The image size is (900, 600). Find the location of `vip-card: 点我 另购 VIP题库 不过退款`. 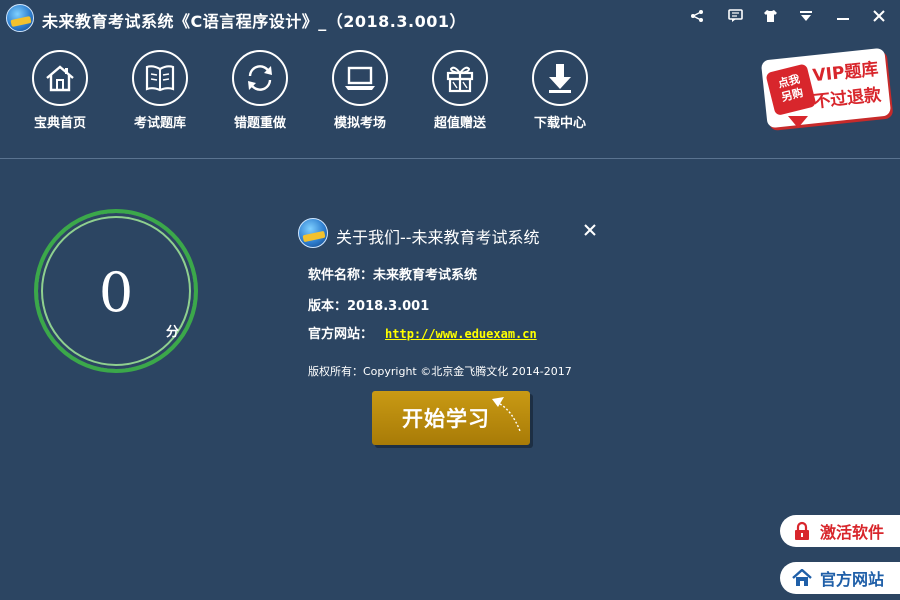

vip-card: 点我 另购 VIP题库 不过退款 is located at coordinates (826, 88).